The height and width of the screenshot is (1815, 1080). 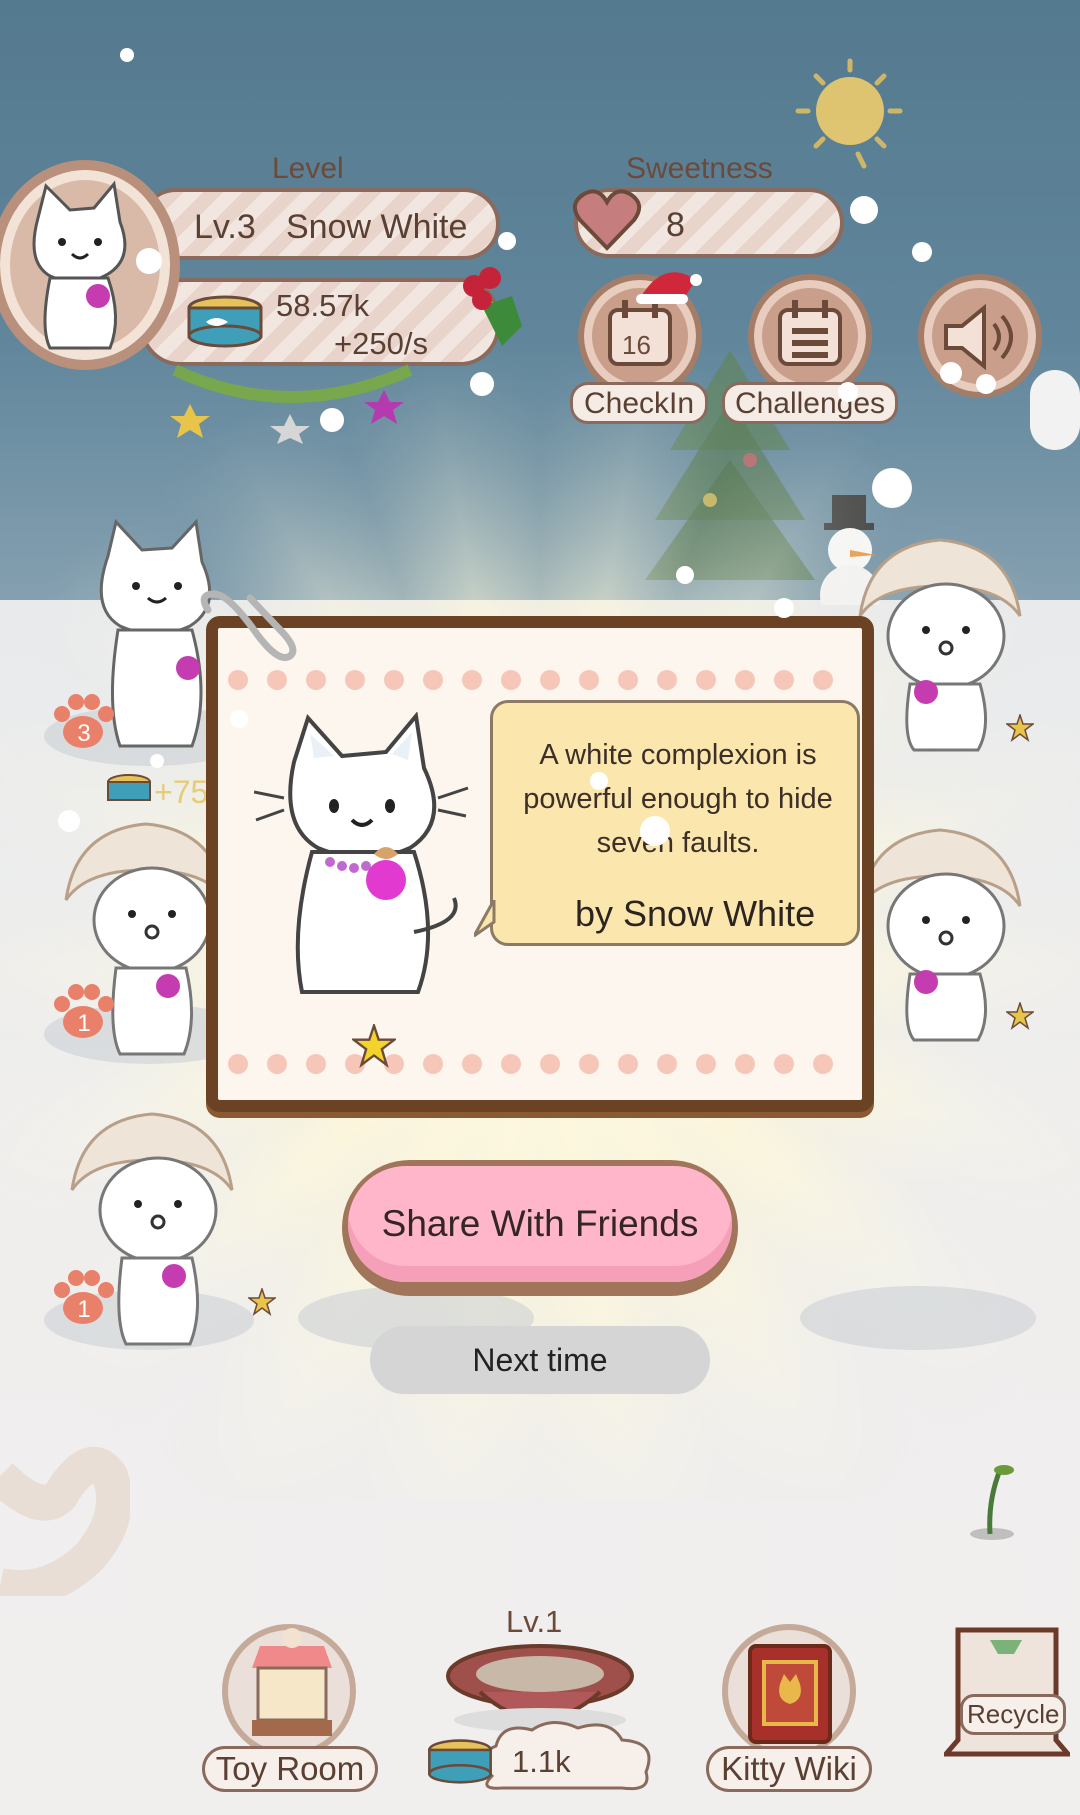 I want to click on quote-author: by Snow White, so click(x=695, y=913).